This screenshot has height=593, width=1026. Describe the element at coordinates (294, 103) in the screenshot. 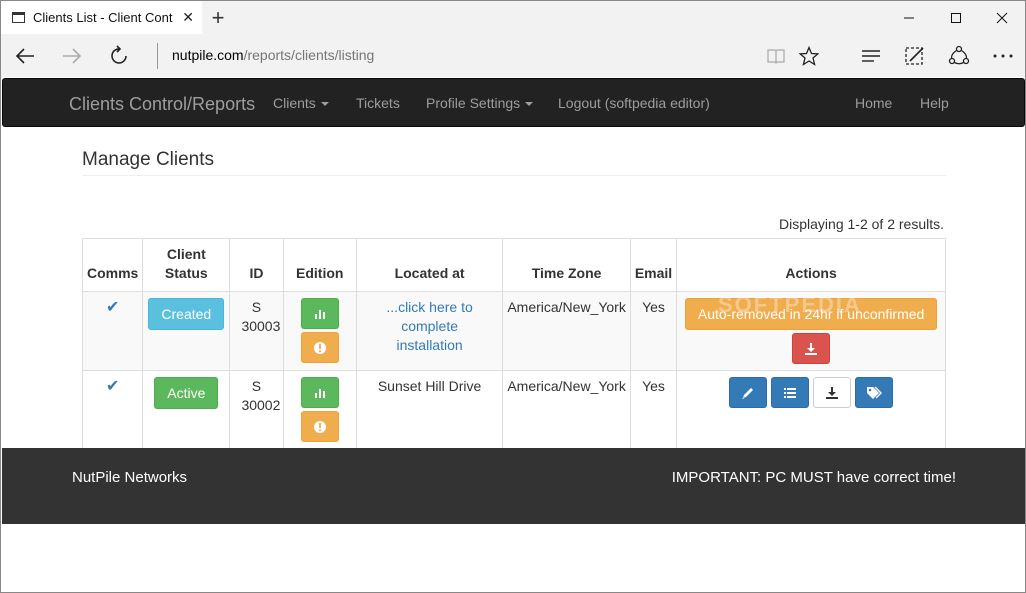

I see `nav-clients-label: Clients` at that location.